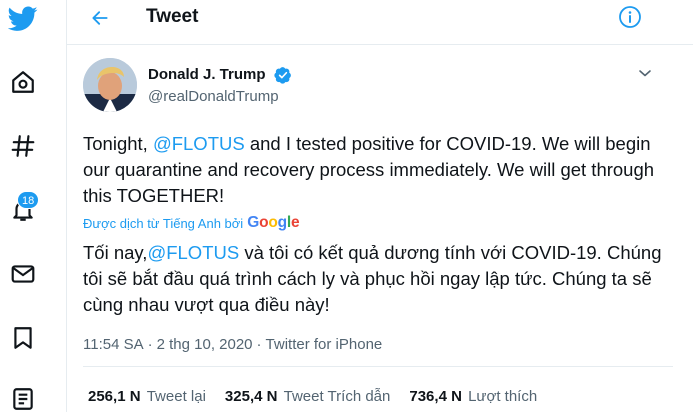  I want to click on mention-link: @FLOTUS, so click(199, 143).